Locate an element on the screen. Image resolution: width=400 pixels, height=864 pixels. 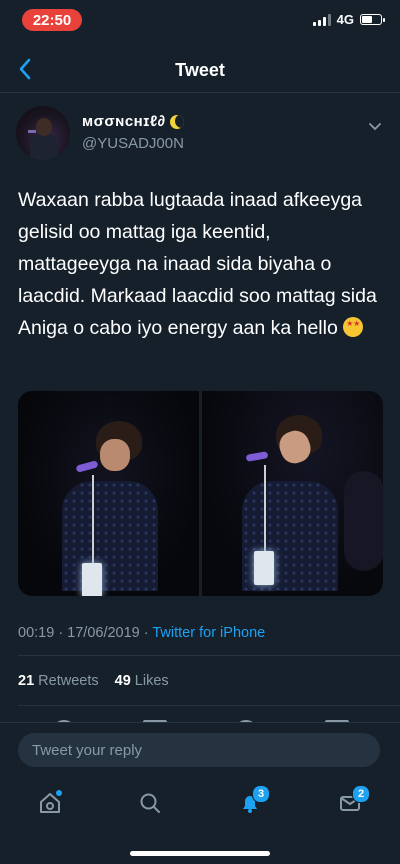
reply-input is located at coordinates (199, 750).